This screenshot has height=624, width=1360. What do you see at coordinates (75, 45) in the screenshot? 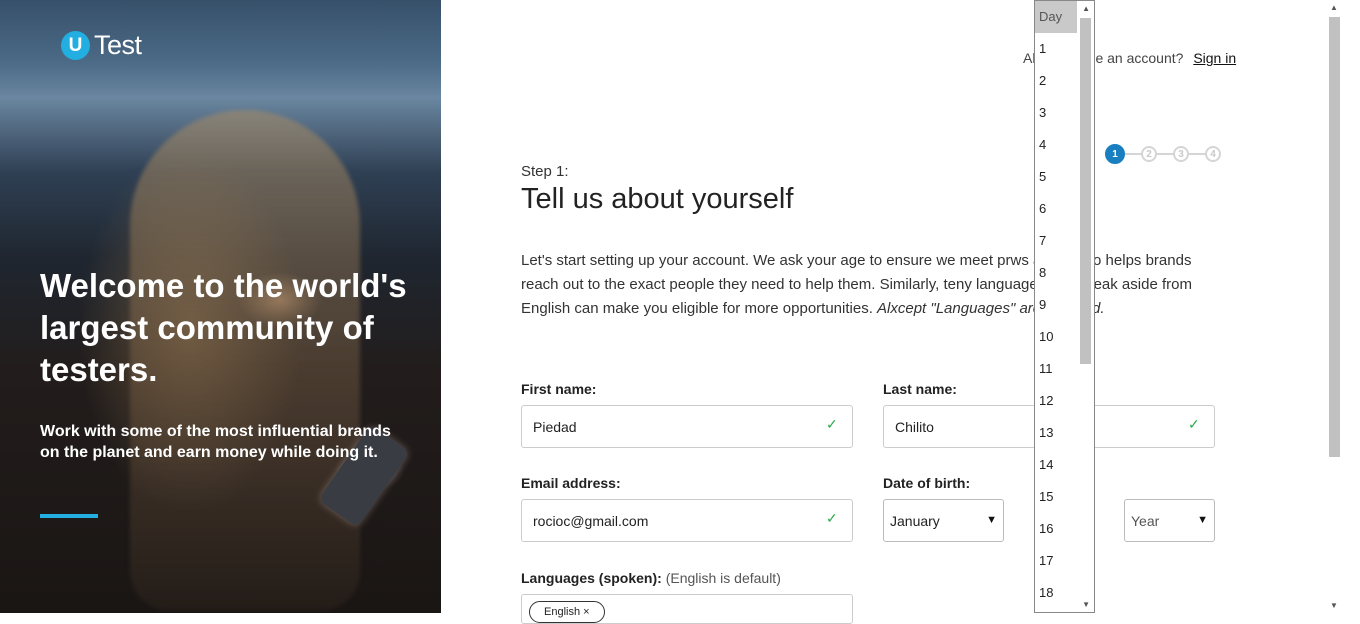
I see `logo-badge: U` at bounding box center [75, 45].